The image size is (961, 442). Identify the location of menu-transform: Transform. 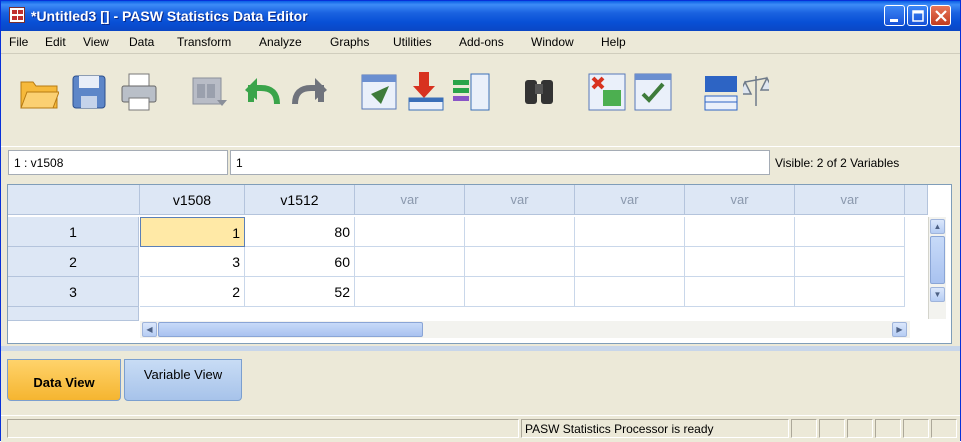
(204, 42).